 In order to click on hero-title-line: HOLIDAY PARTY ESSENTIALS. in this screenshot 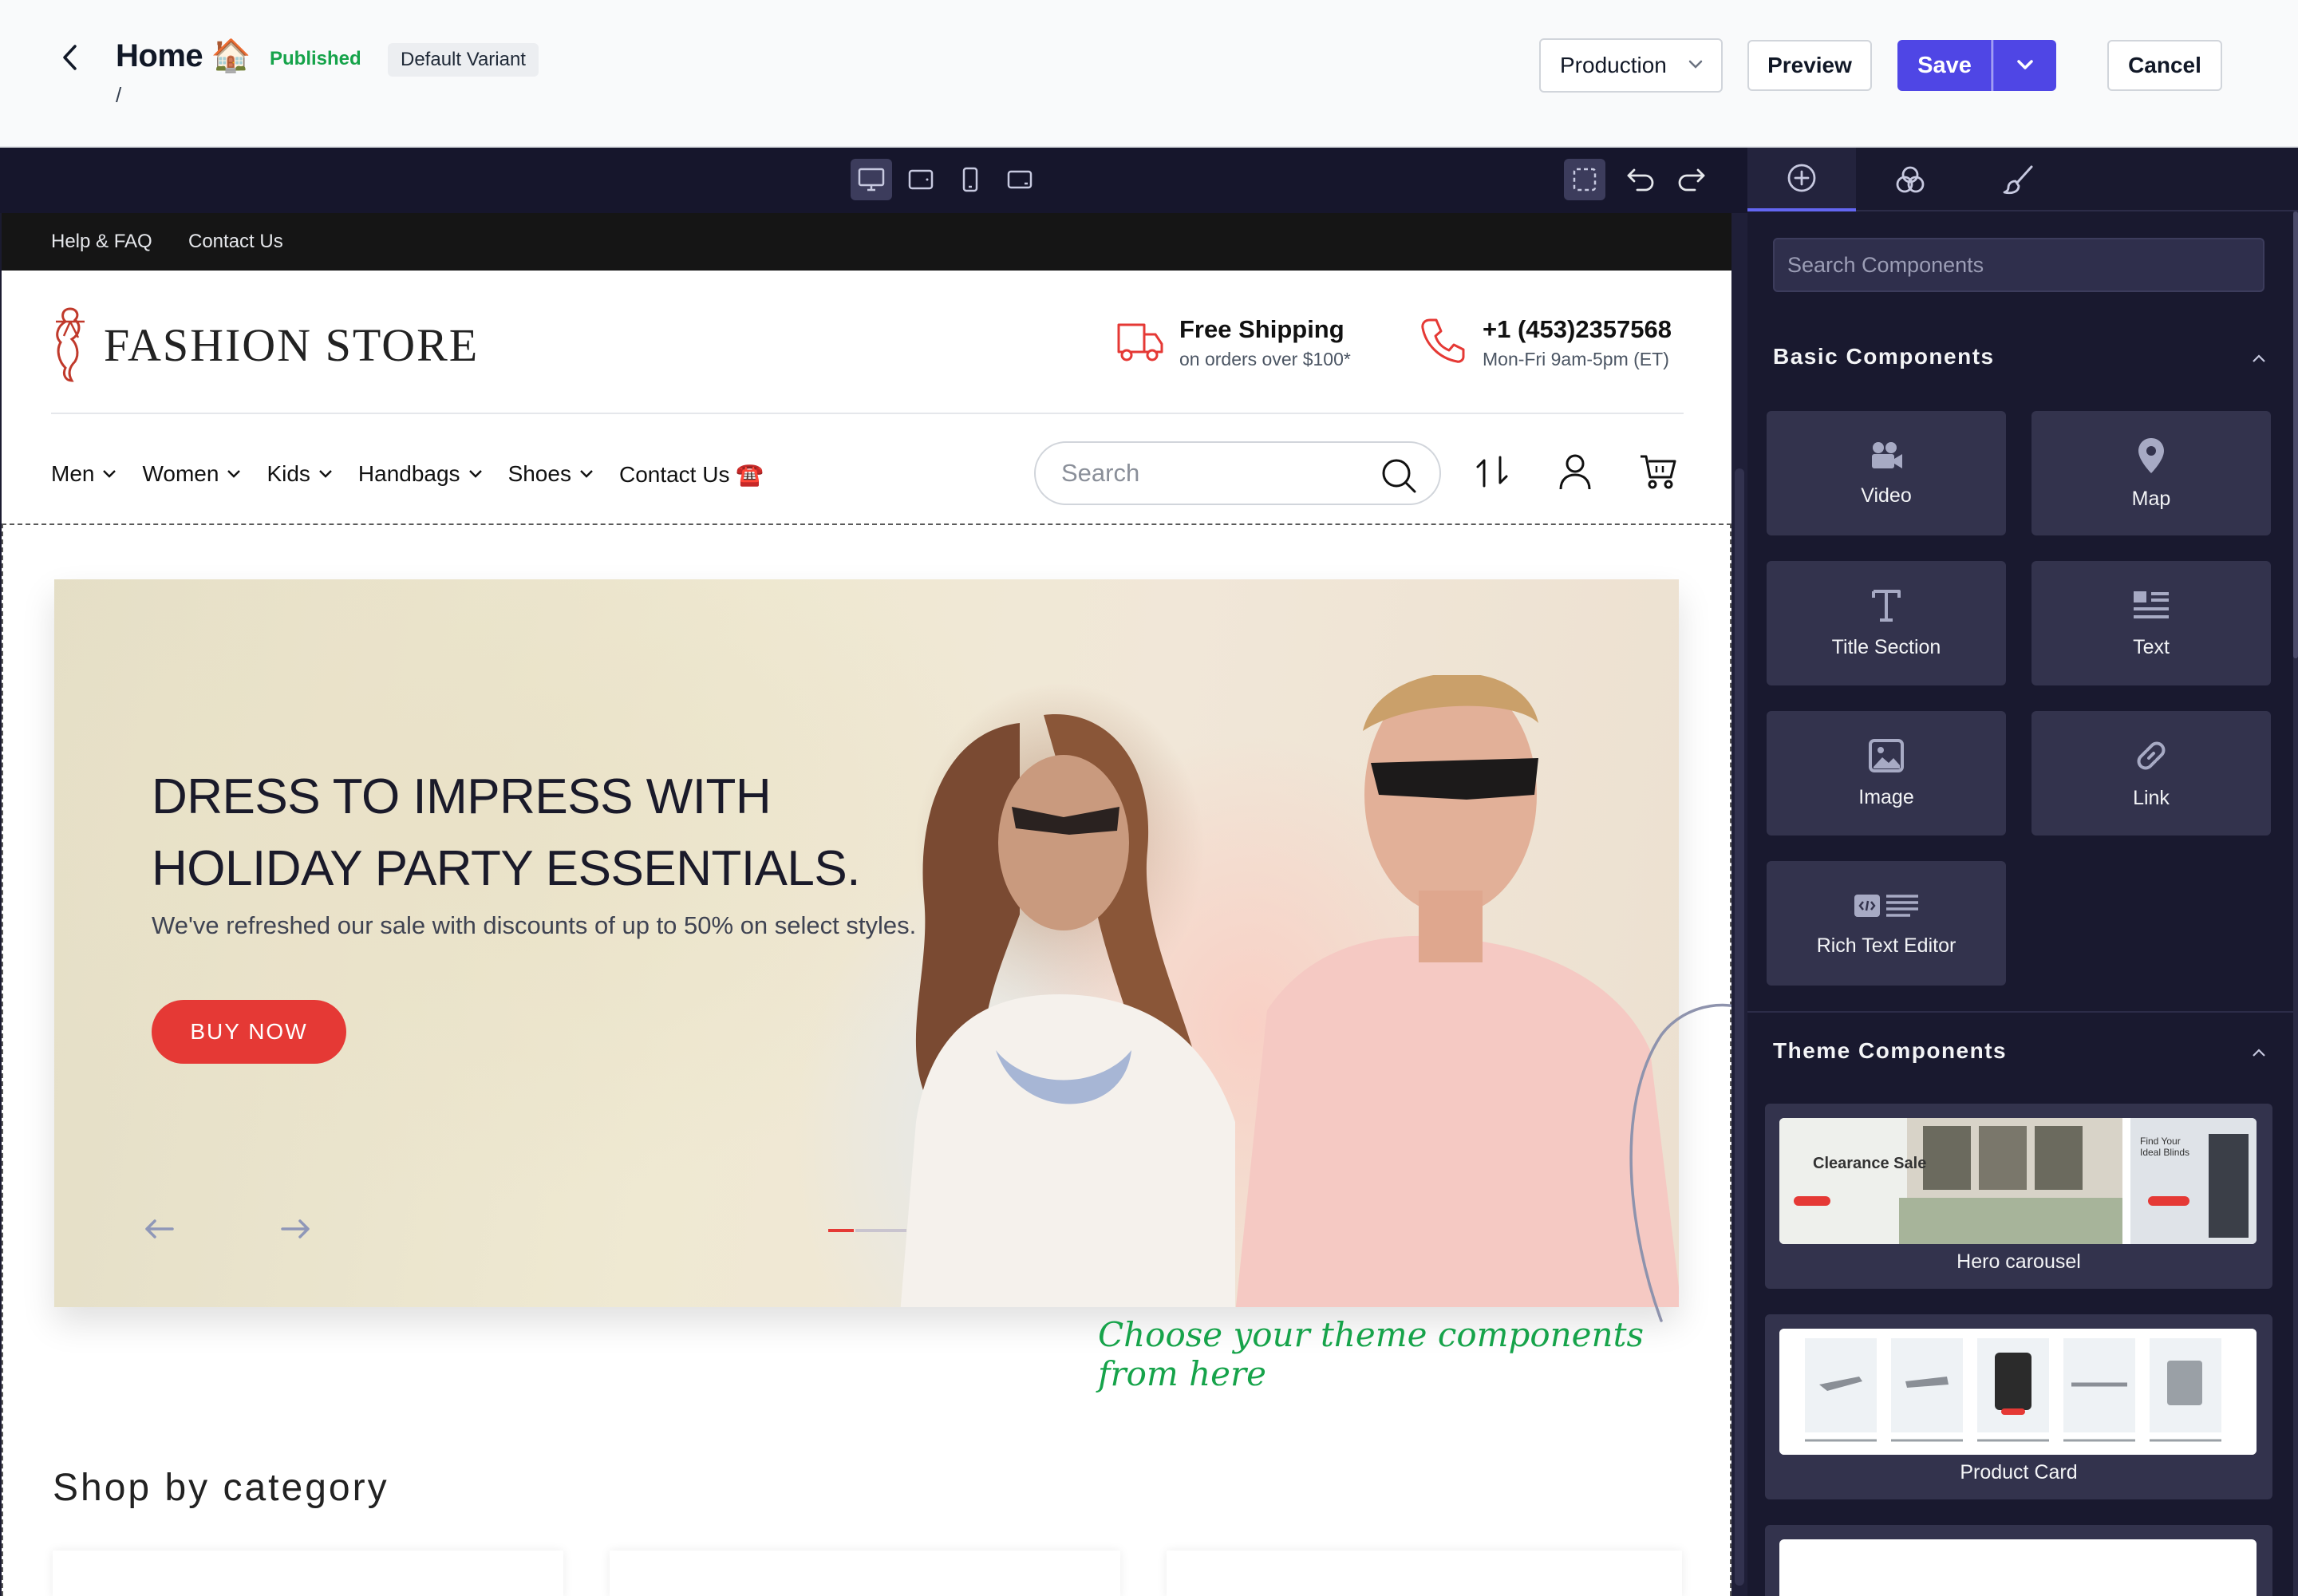, I will do `click(506, 868)`.